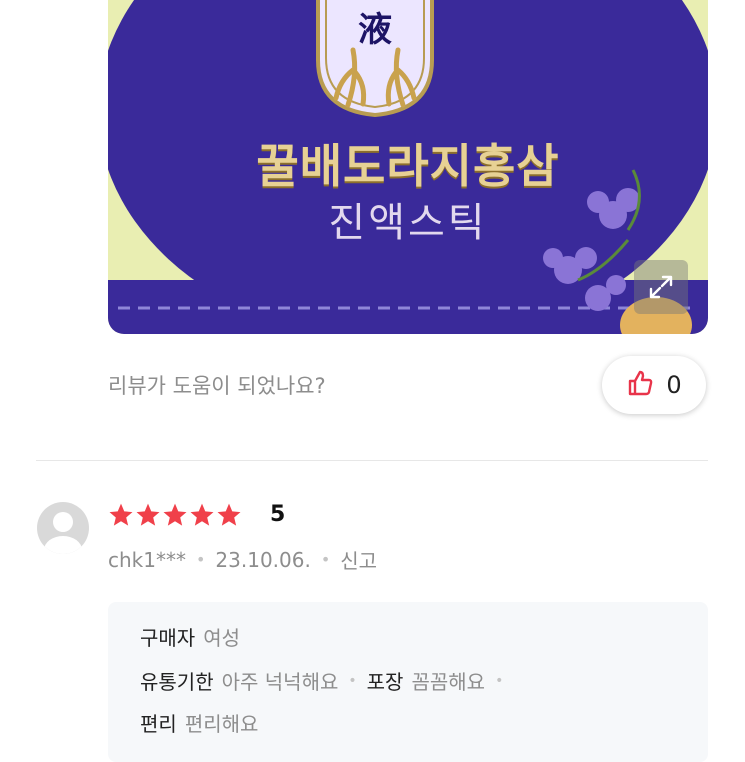 This screenshot has height=762, width=745. Describe the element at coordinates (278, 514) in the screenshot. I see `rating-value: 5` at that location.